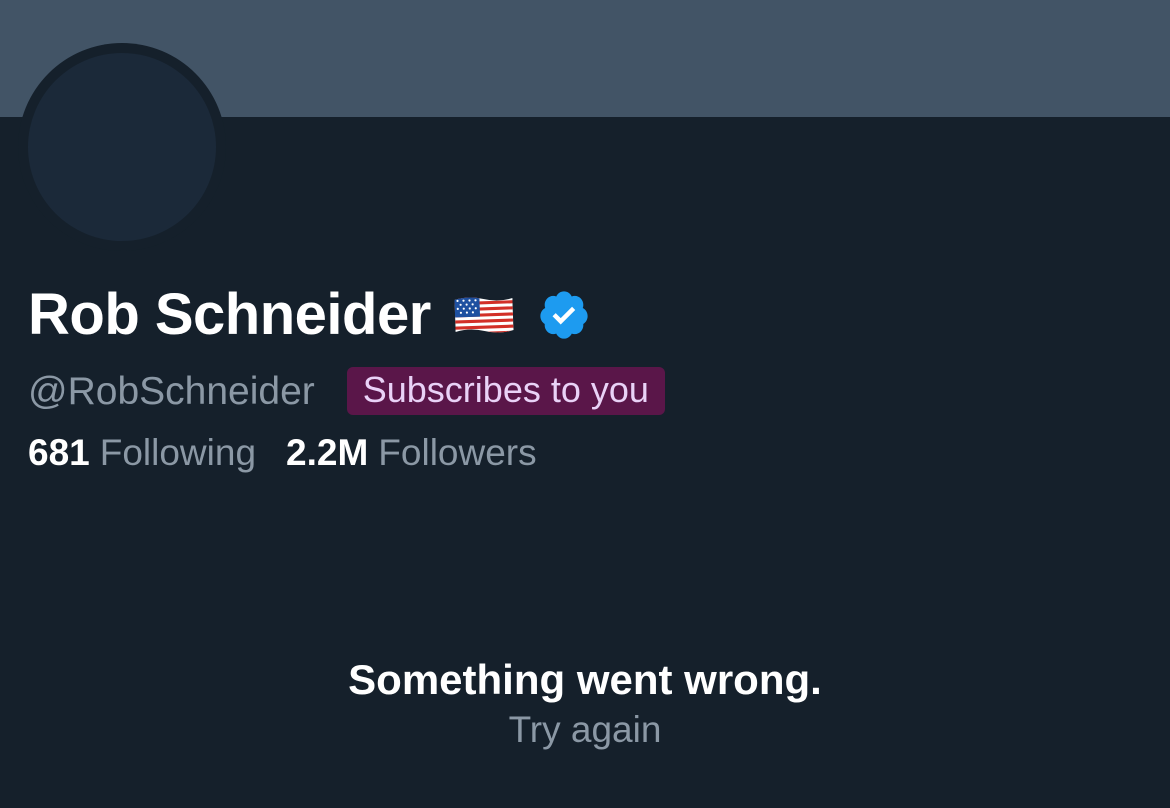 This screenshot has height=808, width=1170. I want to click on follow-stats: 681 Following 2.2M Followers, so click(282, 452).